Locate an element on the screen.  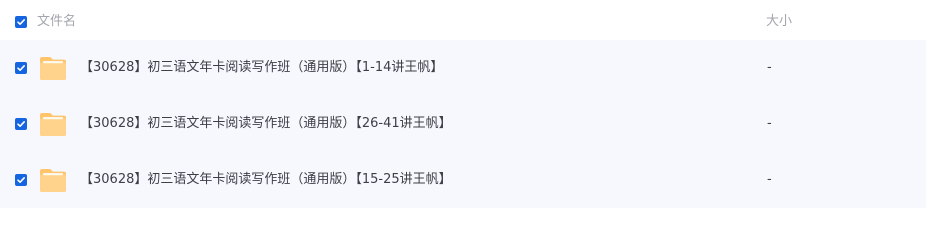
select-all-checkbox is located at coordinates (21, 22).